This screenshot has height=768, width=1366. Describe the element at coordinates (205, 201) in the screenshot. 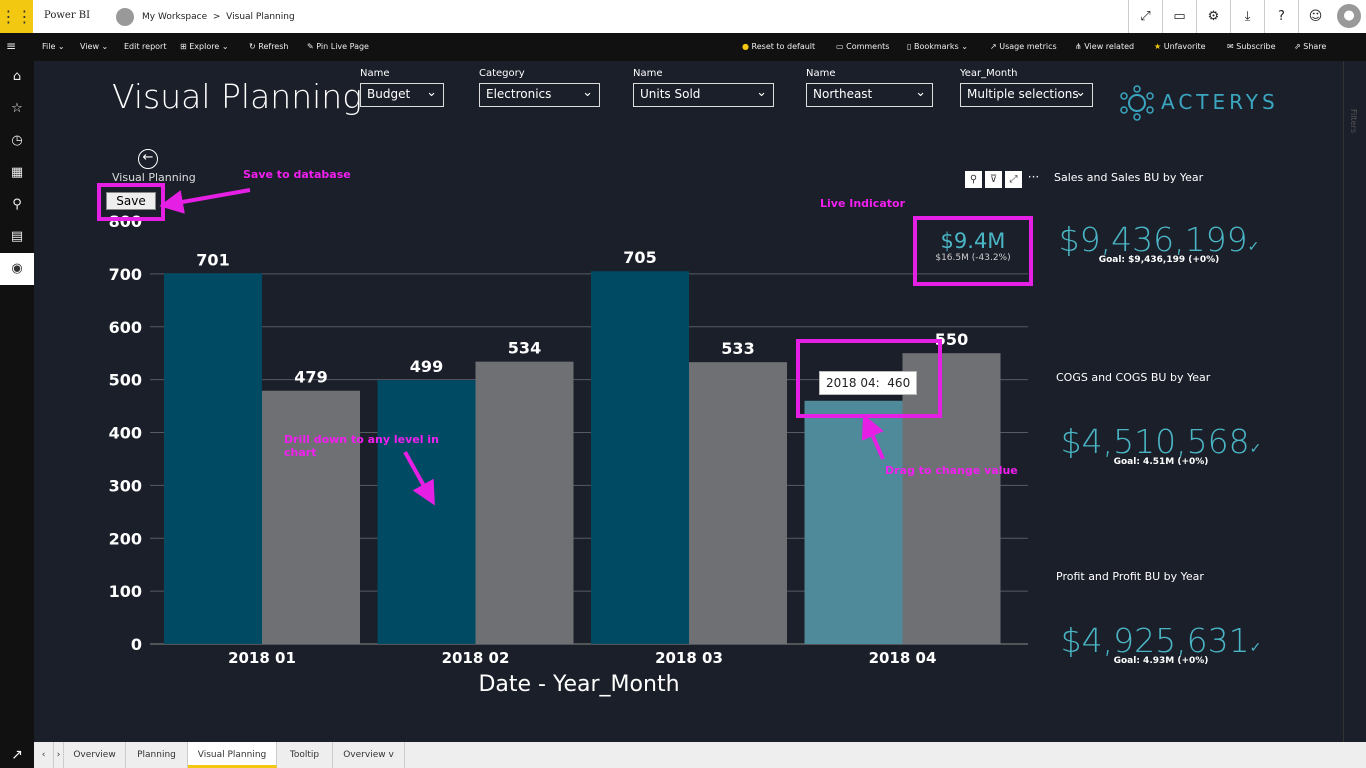

I see `arrow-save-icon` at that location.